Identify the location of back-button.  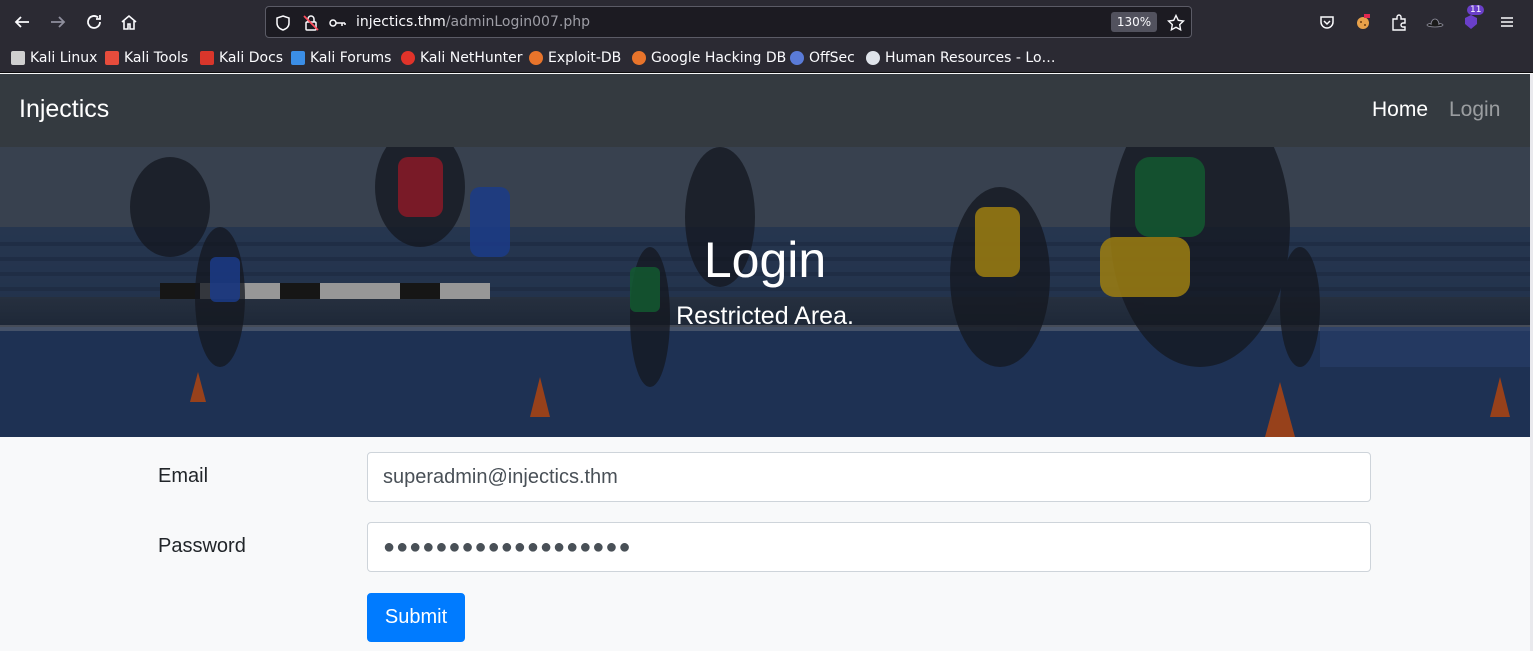
(22, 22).